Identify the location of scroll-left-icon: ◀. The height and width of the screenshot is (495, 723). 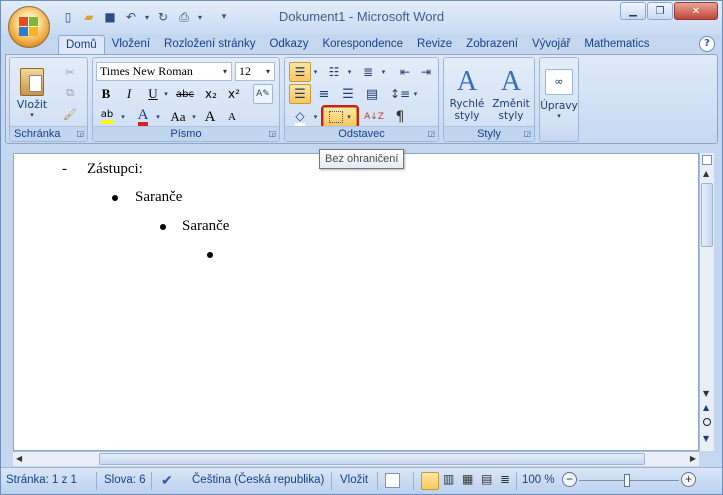
(19, 458).